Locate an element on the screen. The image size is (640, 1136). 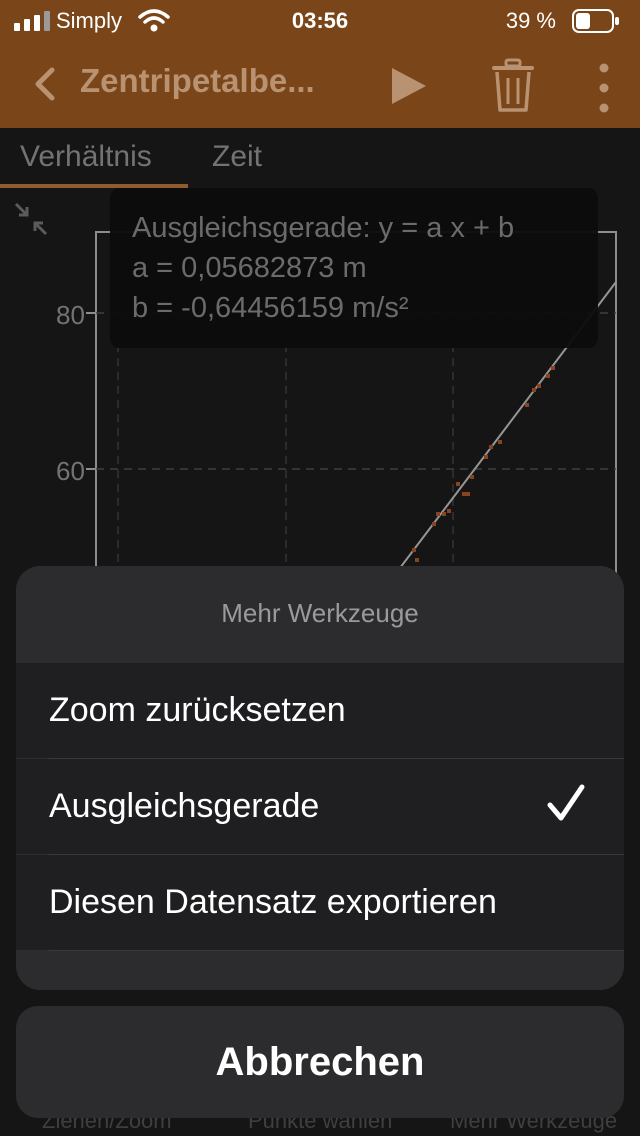
status-bar: Simply 03:56 39 % is located at coordinates (320, 22).